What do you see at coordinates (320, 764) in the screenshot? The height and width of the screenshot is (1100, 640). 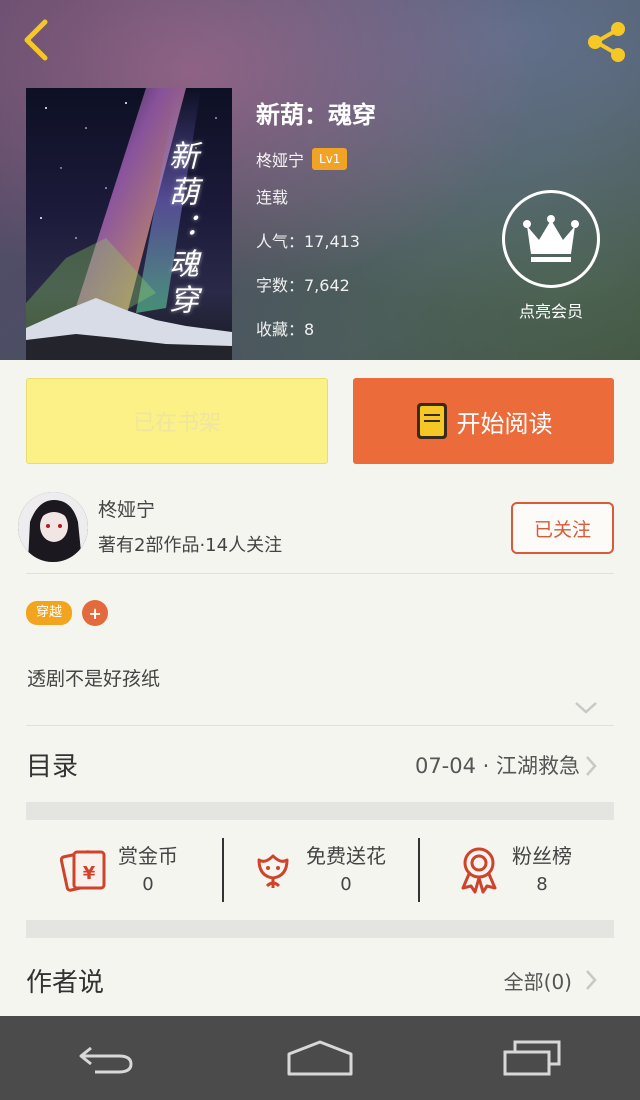 I see `catalog-row: 目录 07-04 · 江湖救急` at bounding box center [320, 764].